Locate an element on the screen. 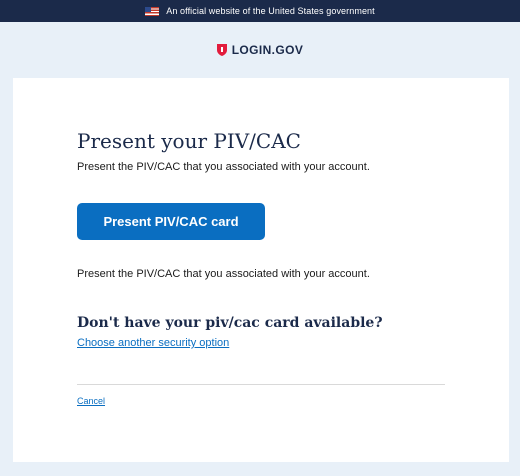 This screenshot has width=520, height=476. choose-another-option-link: Choose another security option is located at coordinates (153, 343).